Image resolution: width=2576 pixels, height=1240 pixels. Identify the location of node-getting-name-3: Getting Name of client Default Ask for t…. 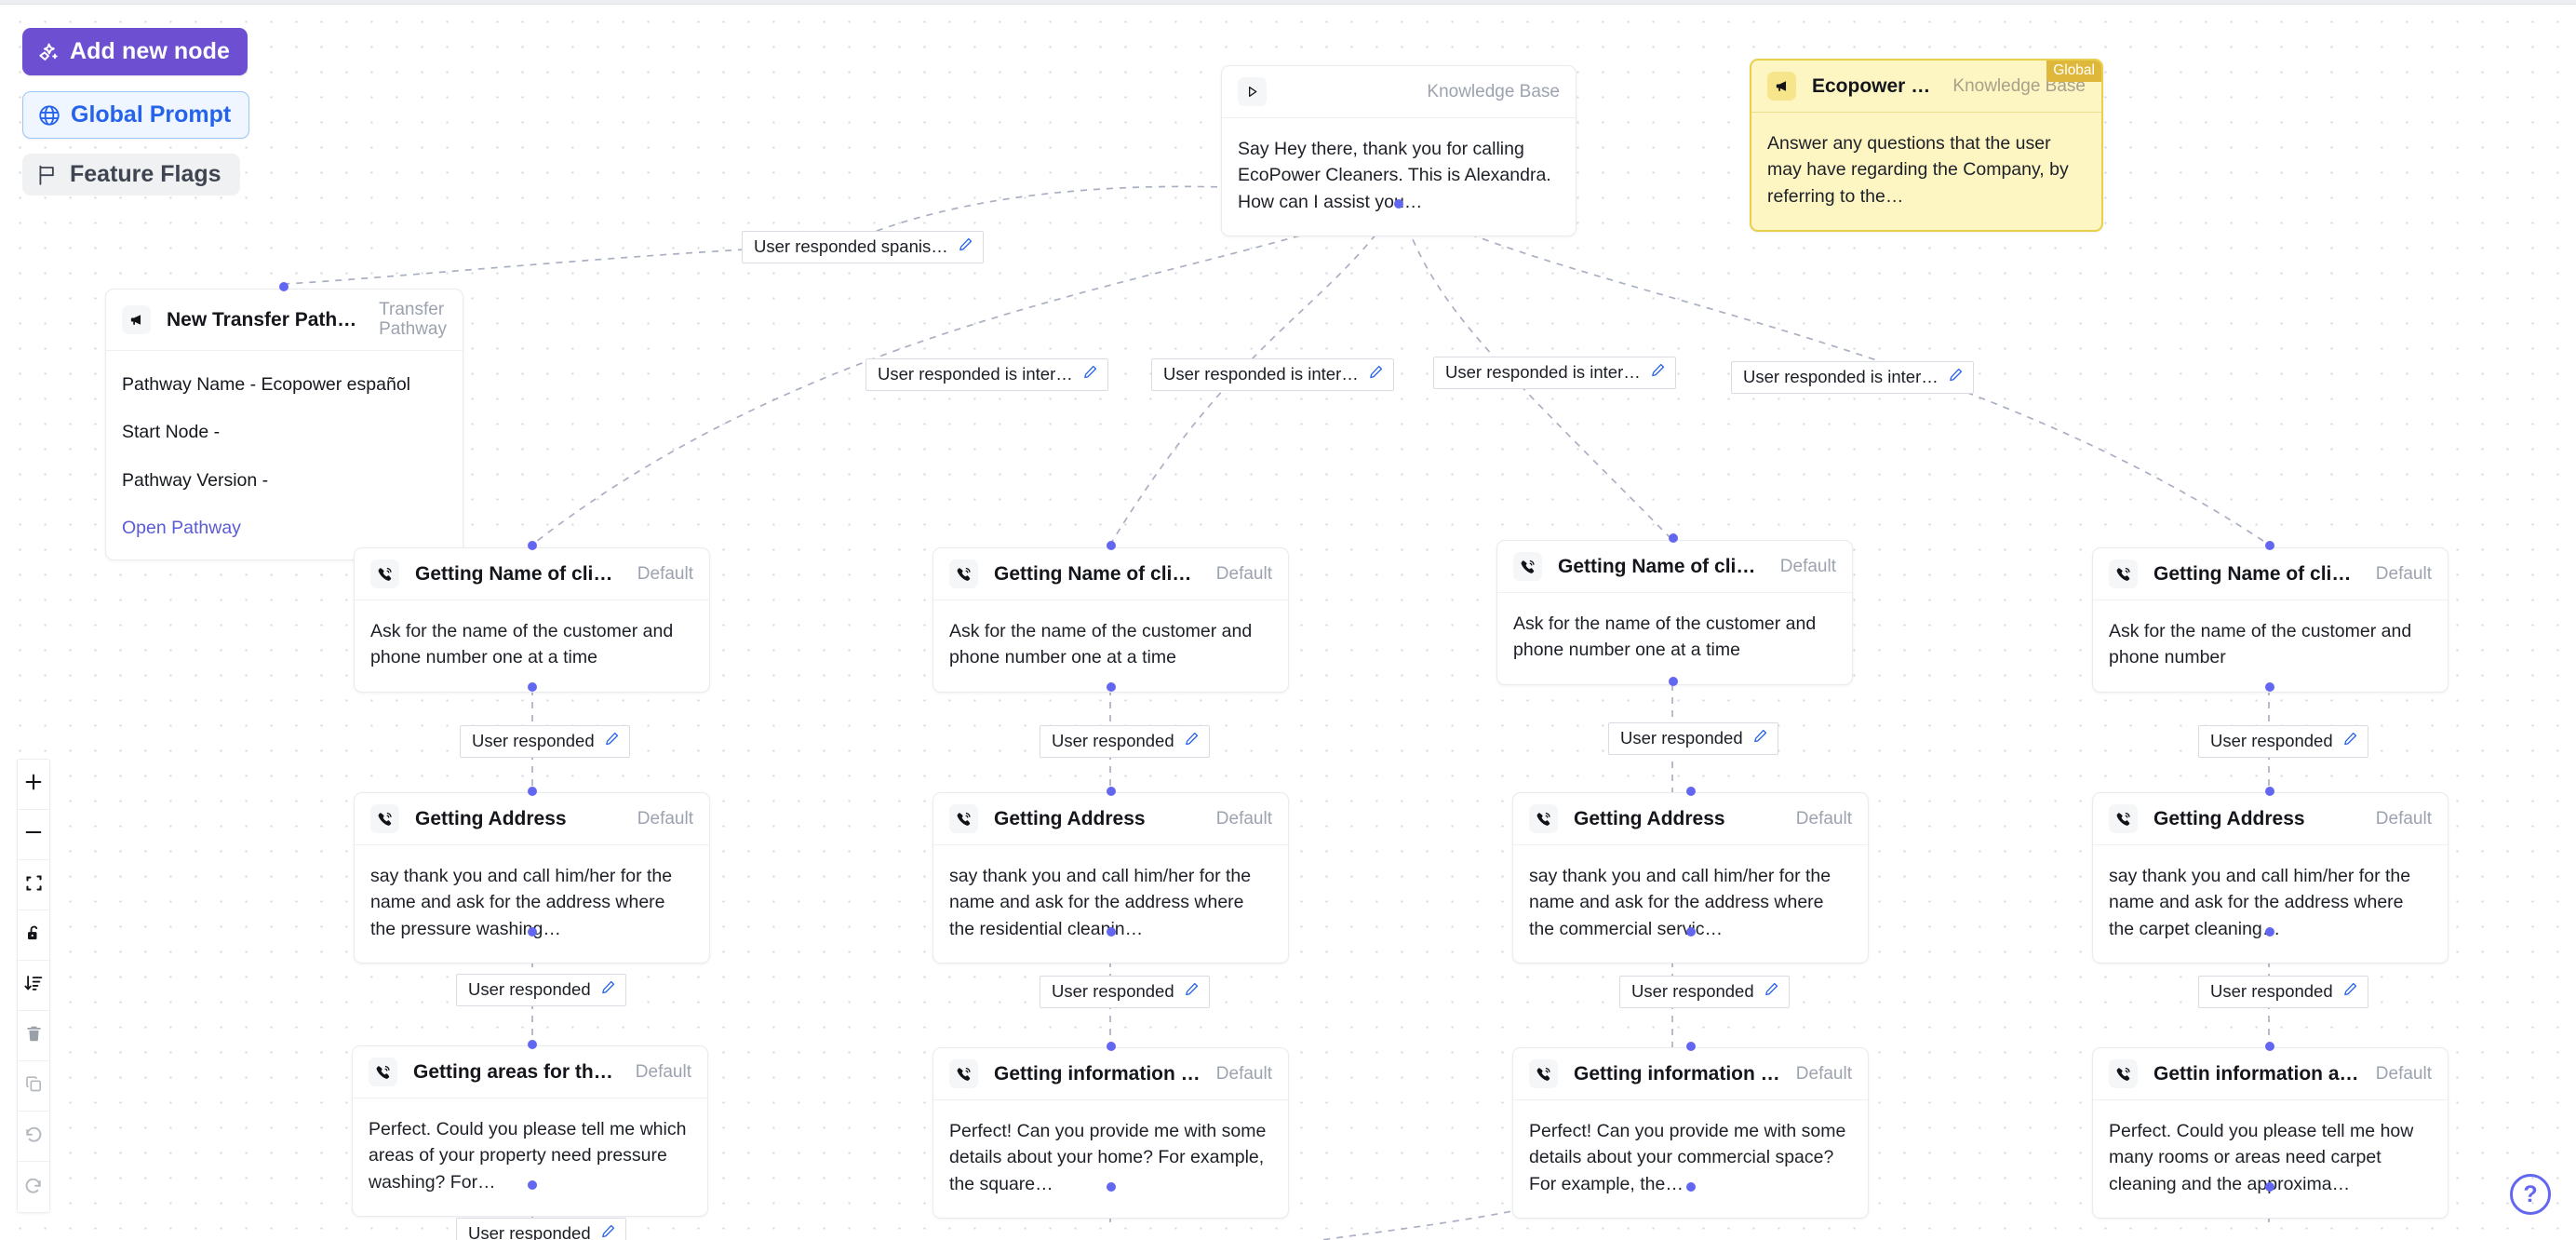
(1674, 612).